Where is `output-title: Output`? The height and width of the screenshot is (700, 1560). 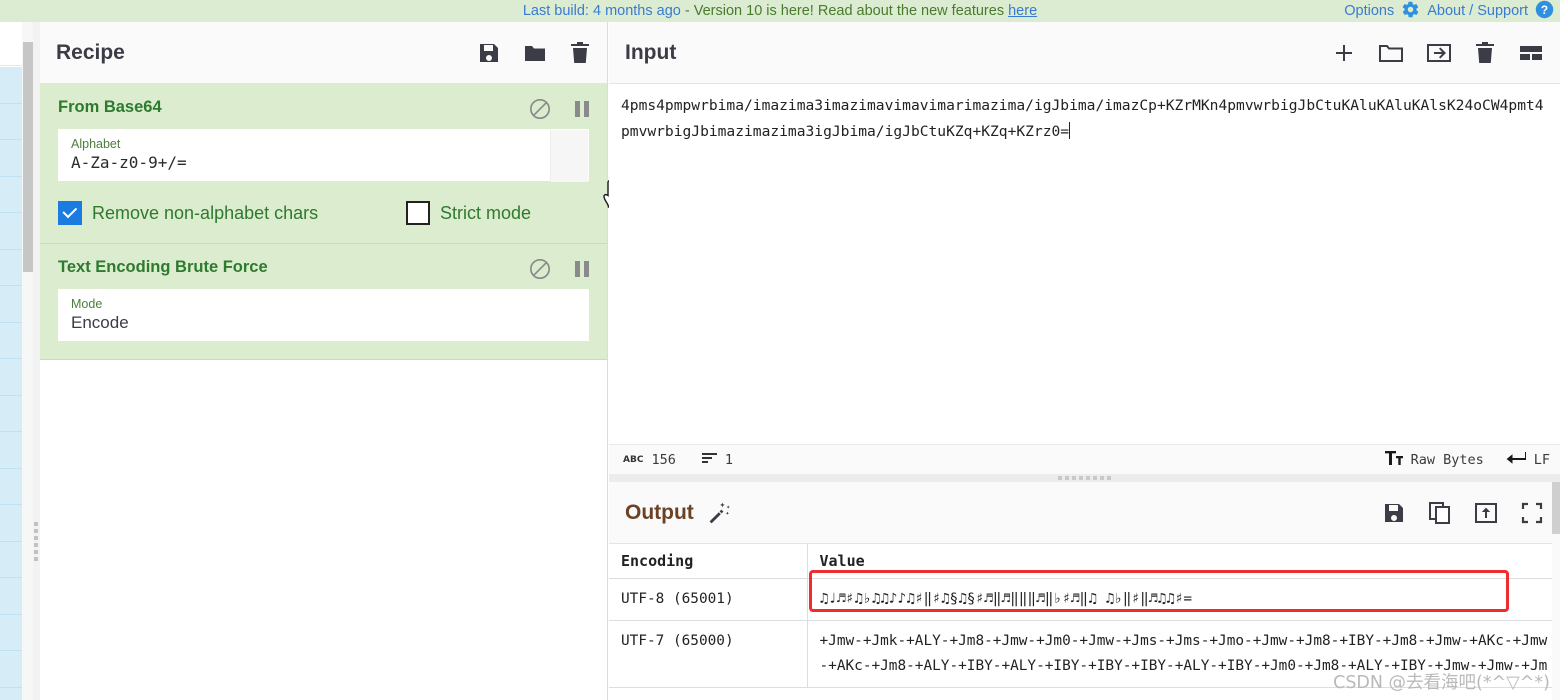
output-title: Output is located at coordinates (659, 512).